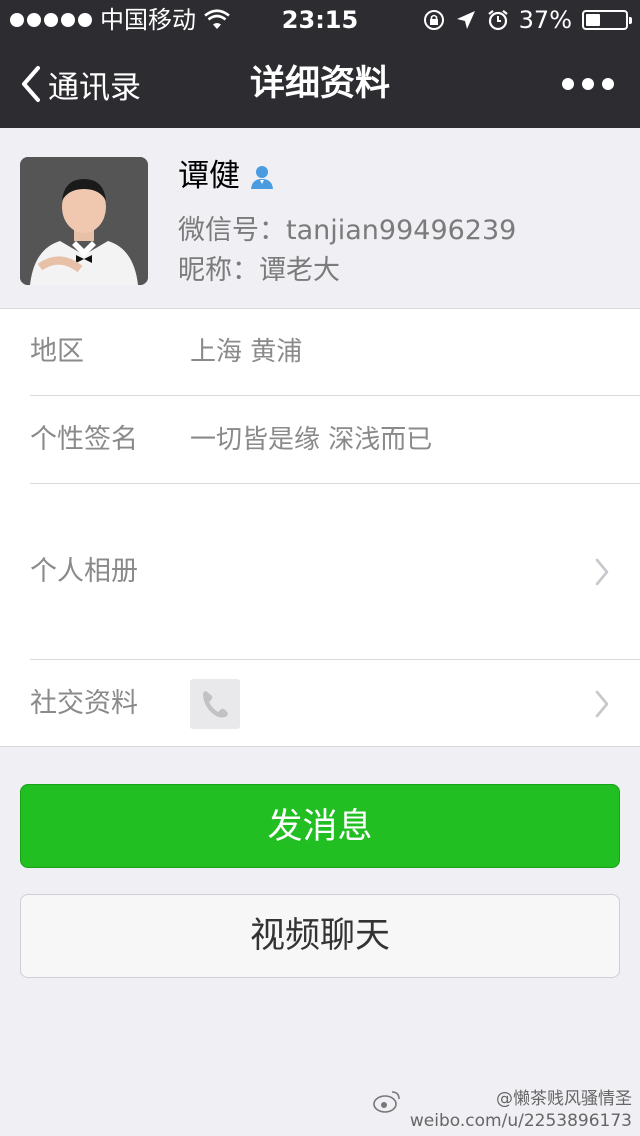 The image size is (640, 1136). I want to click on nickname: 昵称：谭老大, so click(259, 270).